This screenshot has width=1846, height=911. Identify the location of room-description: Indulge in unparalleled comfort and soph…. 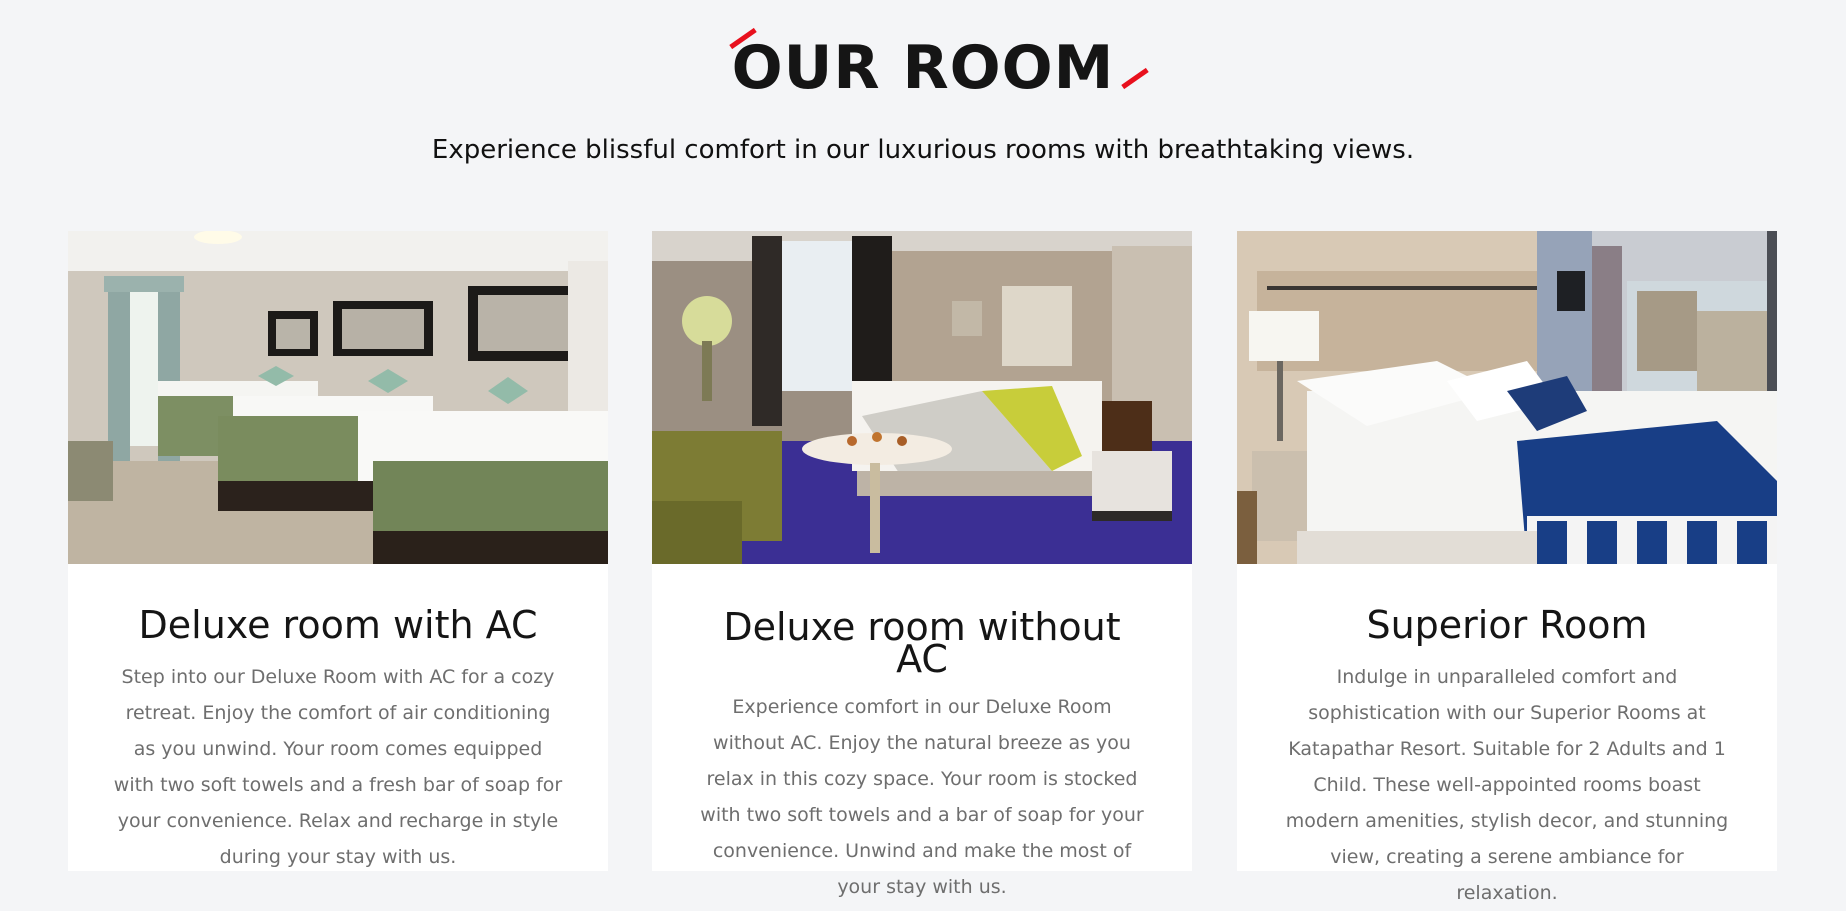
(1507, 785).